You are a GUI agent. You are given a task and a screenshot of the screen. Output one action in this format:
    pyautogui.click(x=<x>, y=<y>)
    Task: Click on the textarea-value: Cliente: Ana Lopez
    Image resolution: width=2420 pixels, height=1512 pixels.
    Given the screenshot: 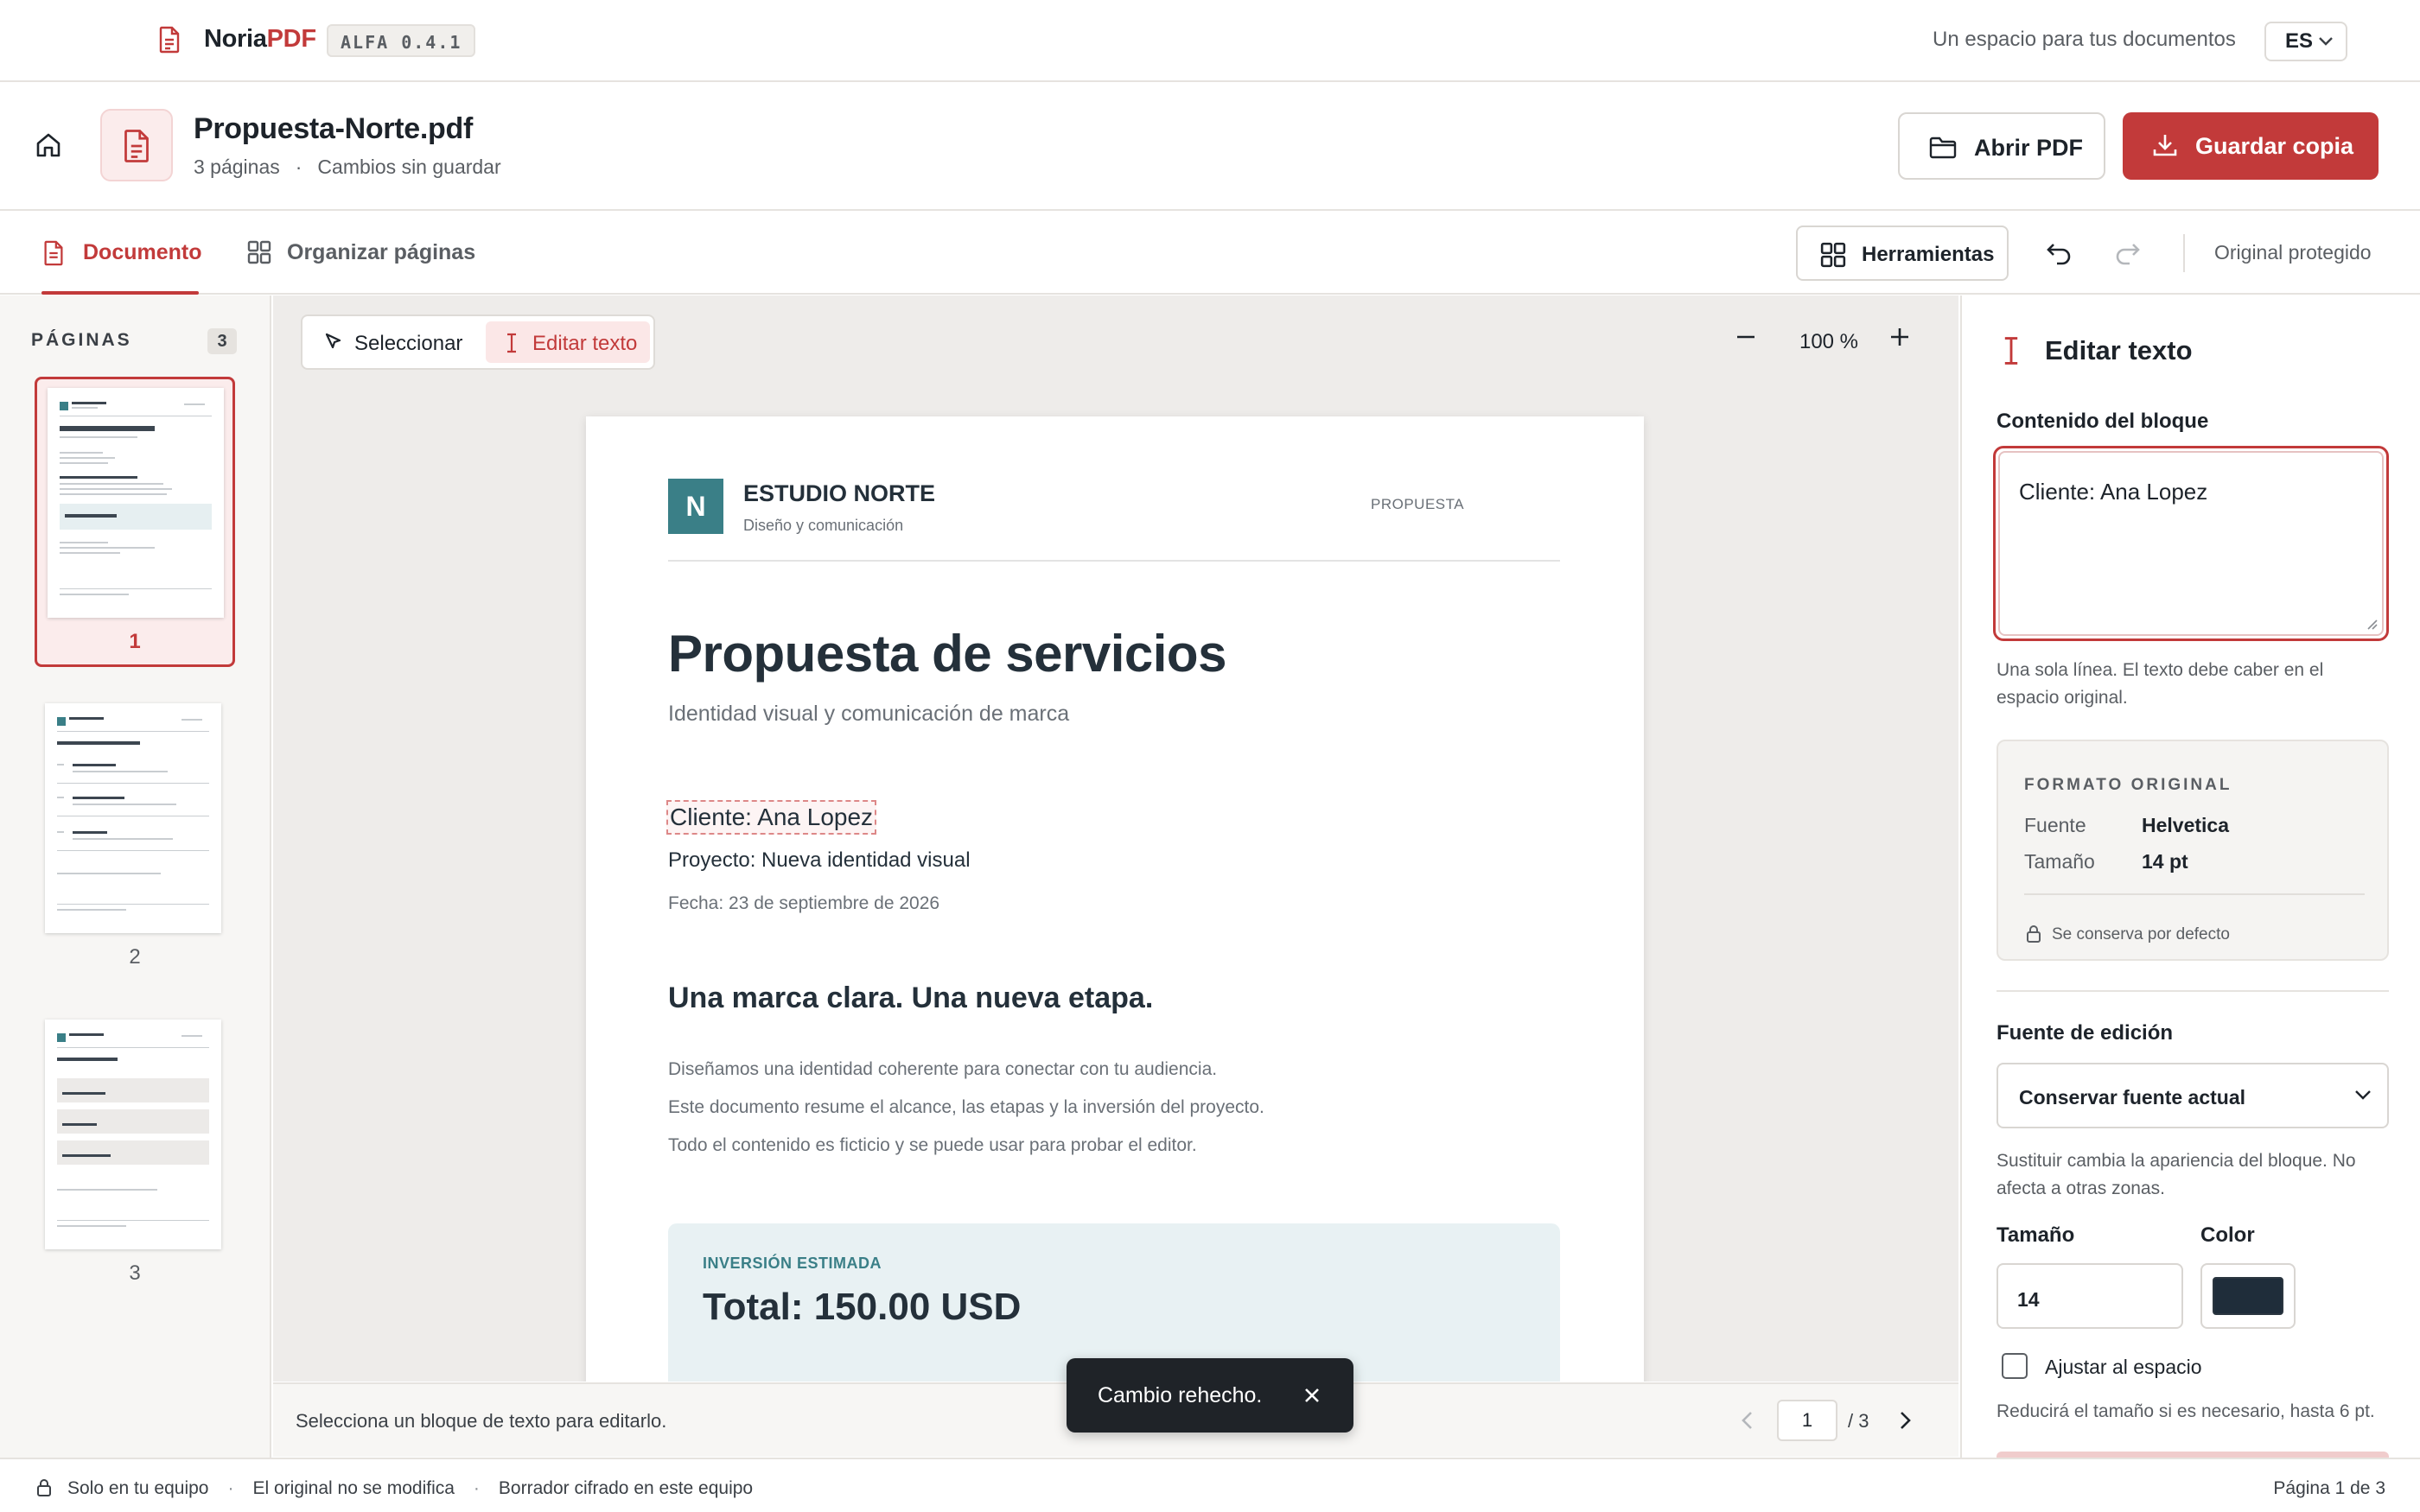 What is the action you would take?
    pyautogui.click(x=2113, y=492)
    